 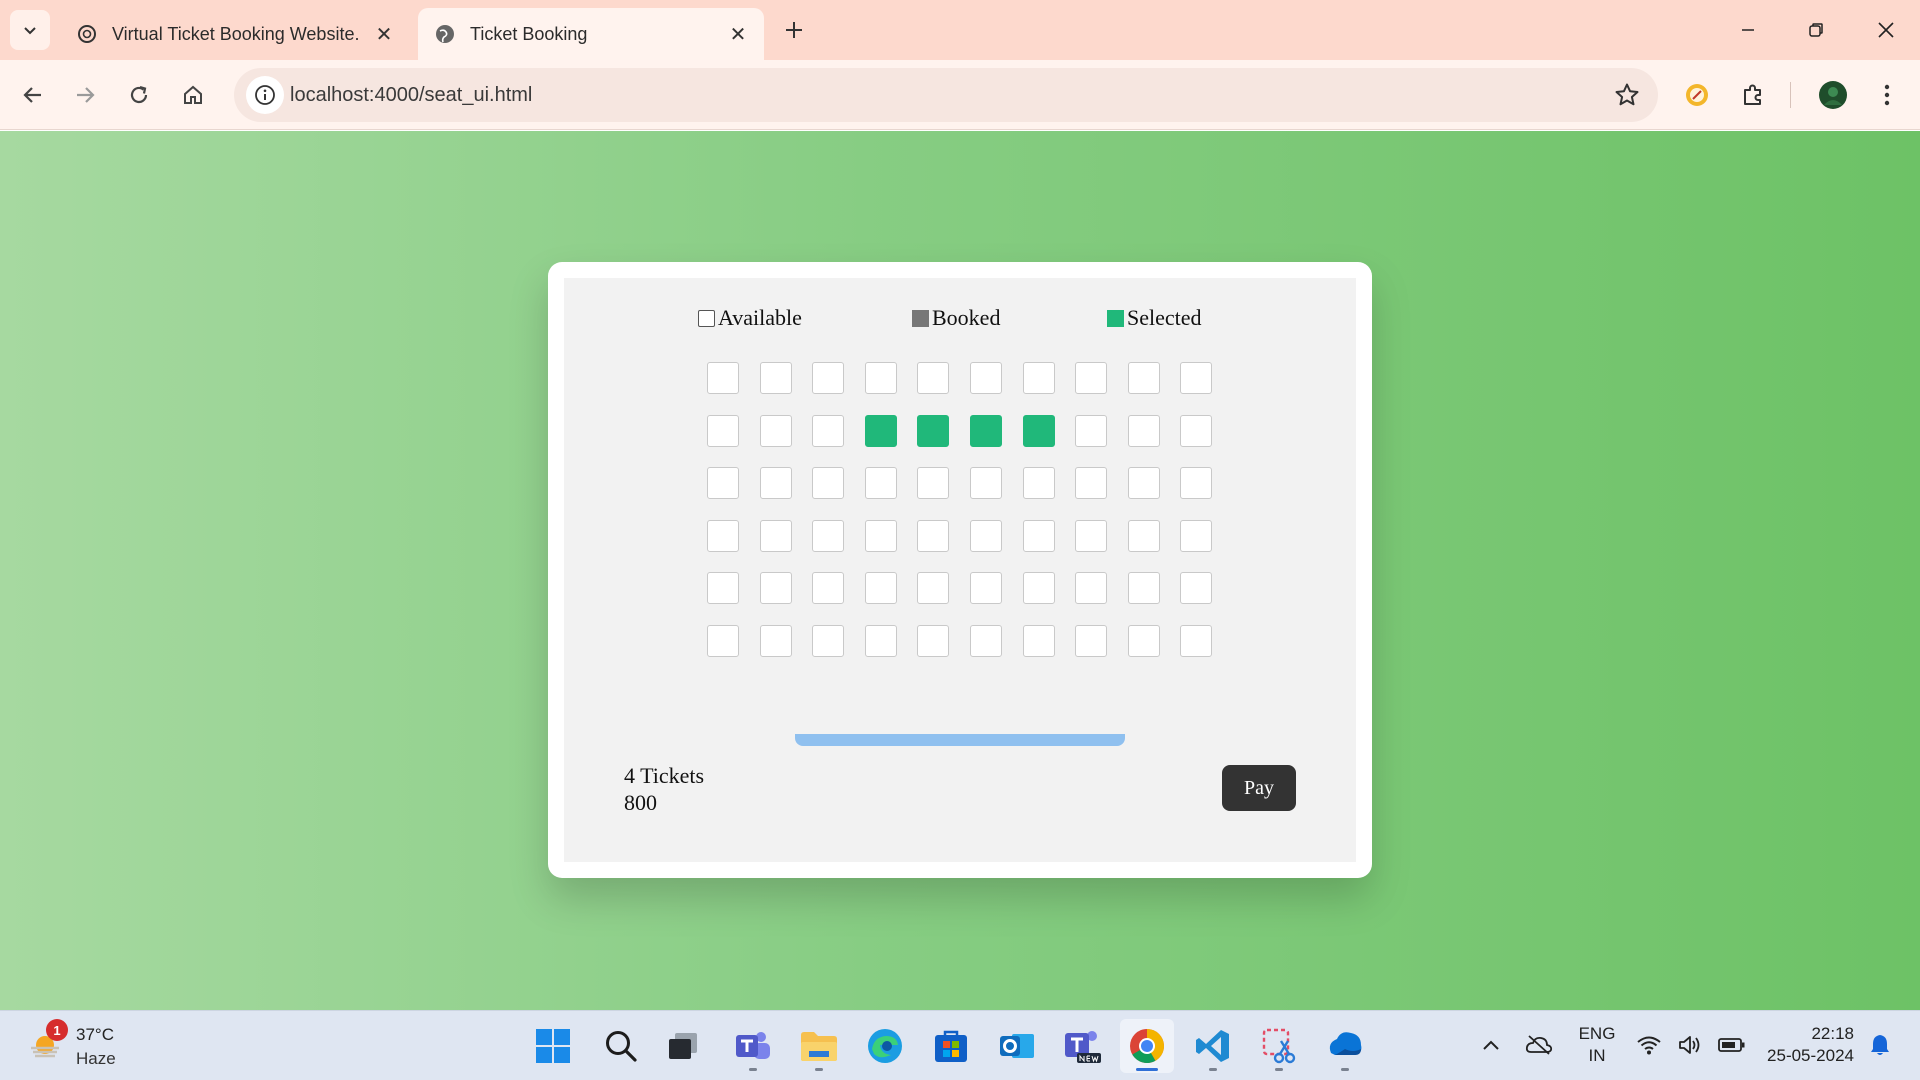 What do you see at coordinates (139, 95) in the screenshot?
I see `reload-button` at bounding box center [139, 95].